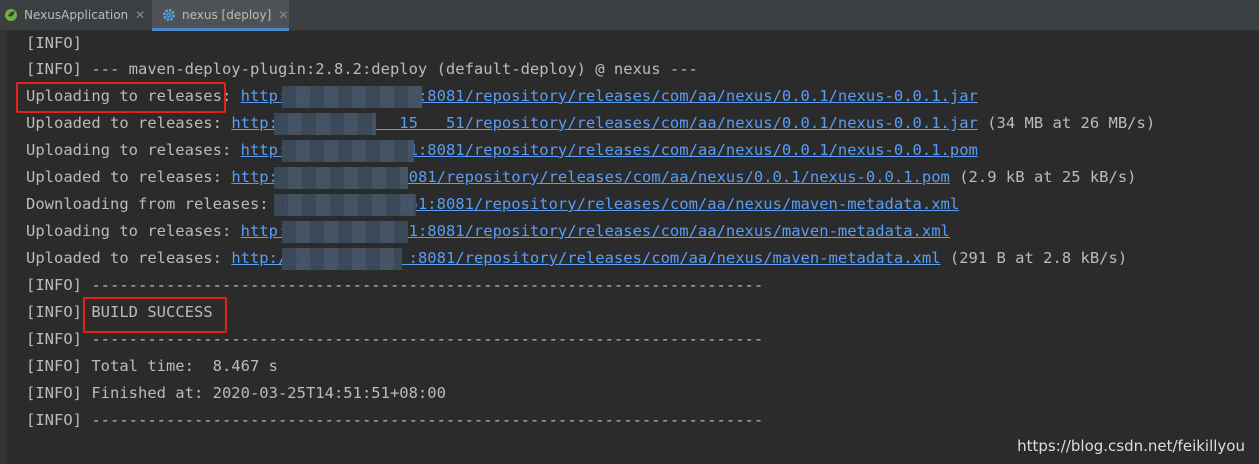 Image resolution: width=1259 pixels, height=464 pixels. What do you see at coordinates (169, 15) in the screenshot?
I see `gear-icon` at bounding box center [169, 15].